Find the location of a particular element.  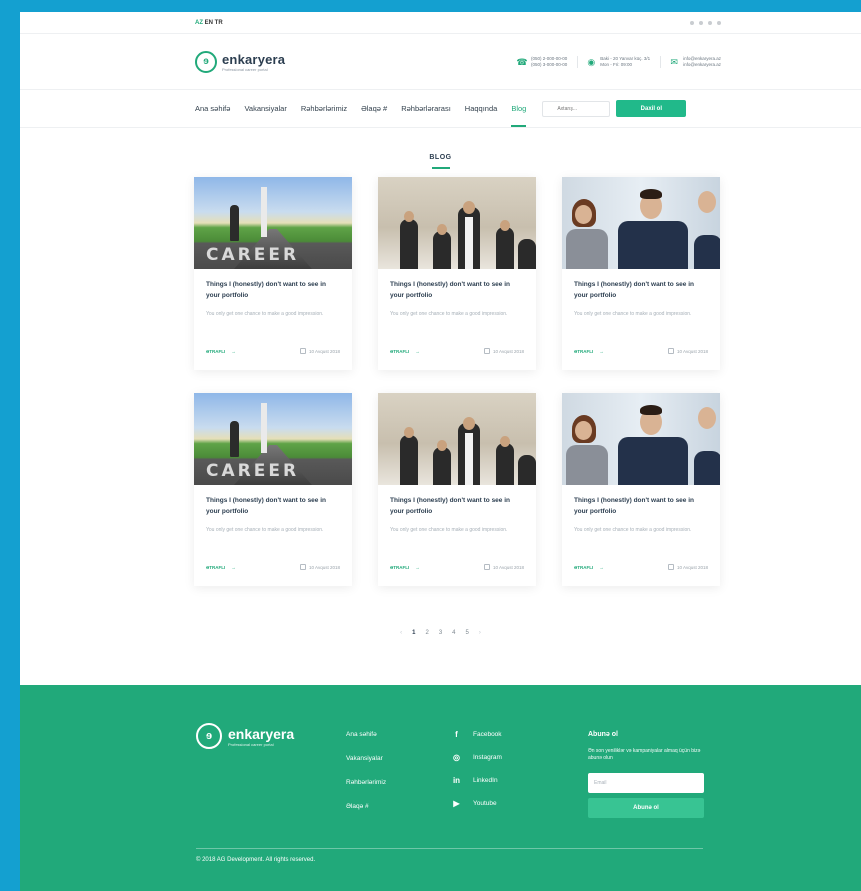

nav-item-about: Haqqında is located at coordinates (481, 108).